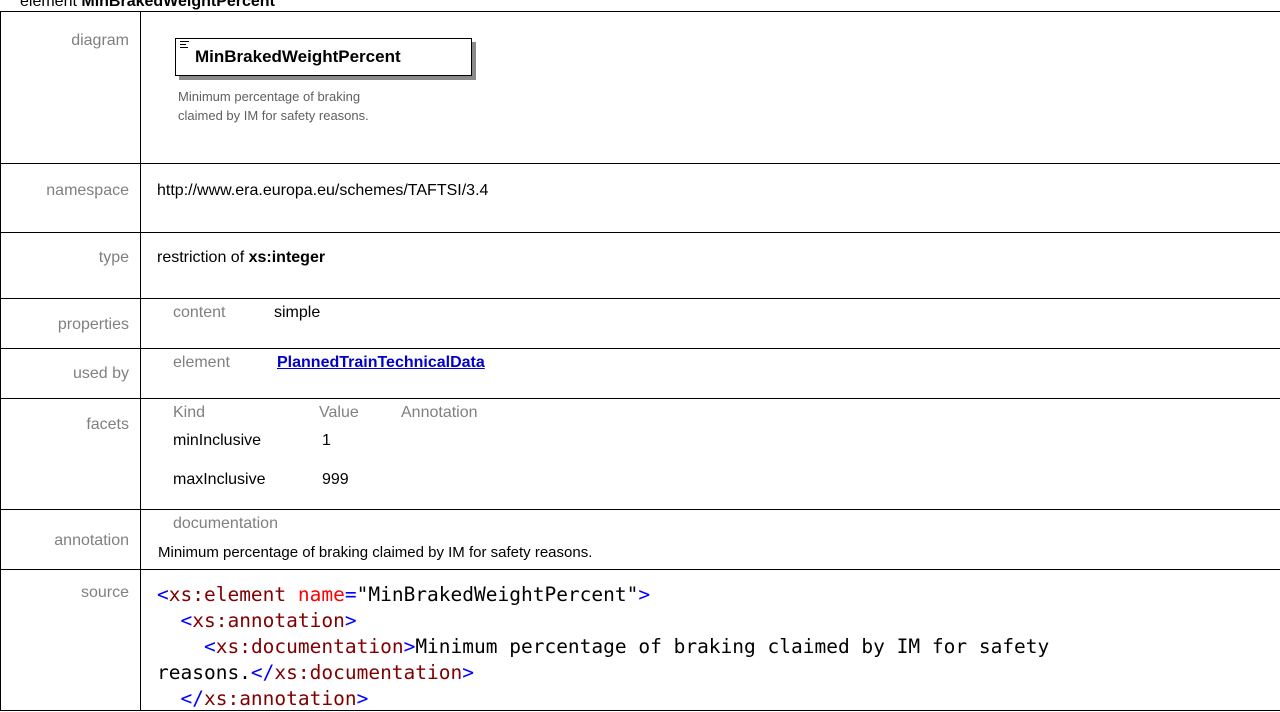 The height and width of the screenshot is (712, 1280). I want to click on facet-value: 1, so click(326, 441).